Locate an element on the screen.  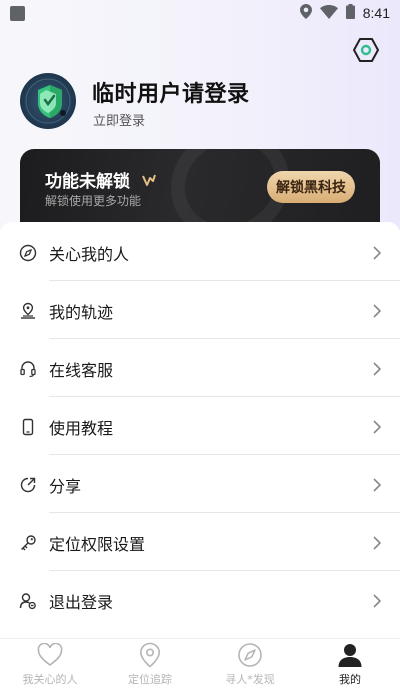
location-icon is located at coordinates (305, 13).